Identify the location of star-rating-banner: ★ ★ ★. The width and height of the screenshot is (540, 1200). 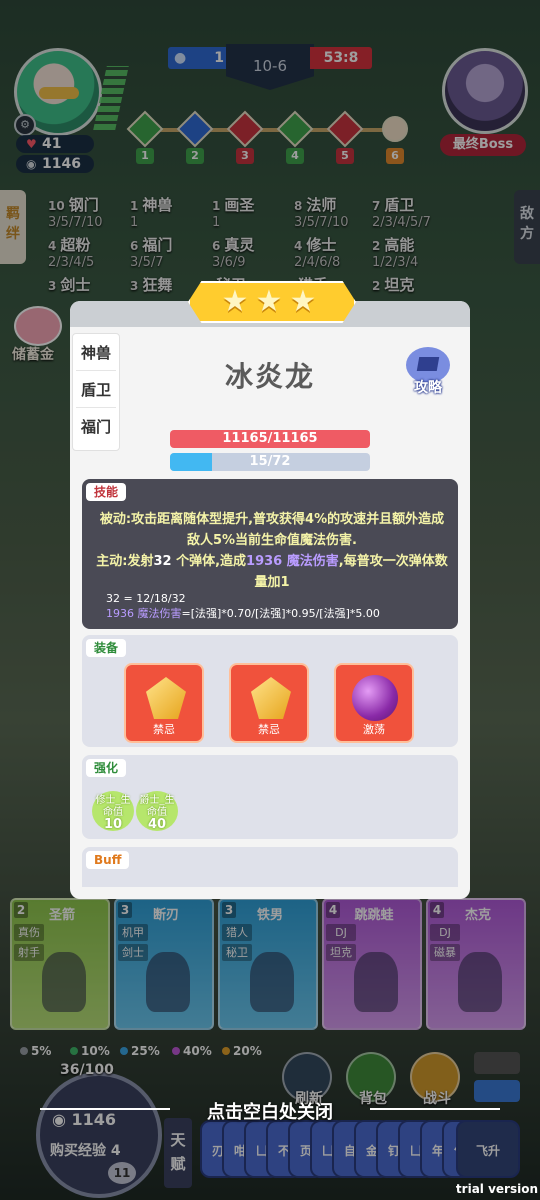
(272, 302).